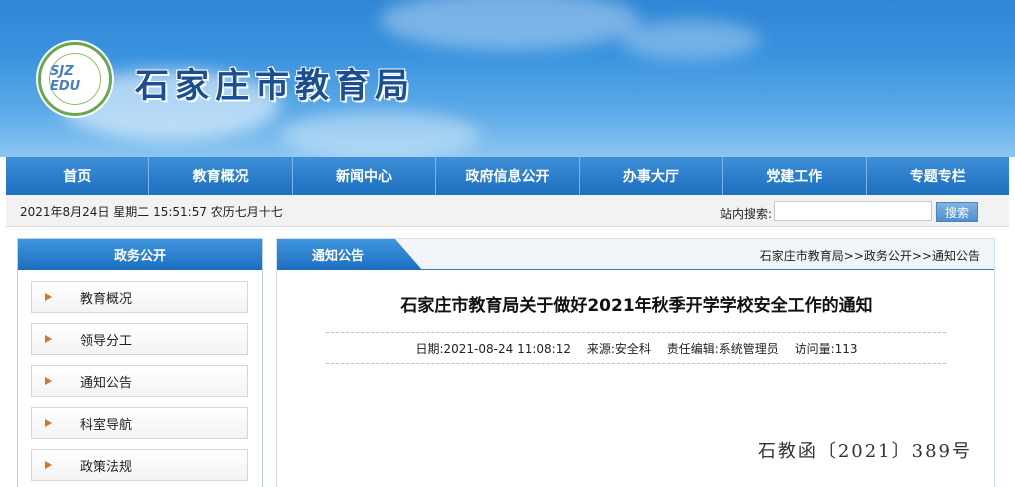 The image size is (1015, 487). Describe the element at coordinates (635, 254) in the screenshot. I see `content-header: 通知公告 石家庄市教育局>>政务公开>>通知公告` at that location.